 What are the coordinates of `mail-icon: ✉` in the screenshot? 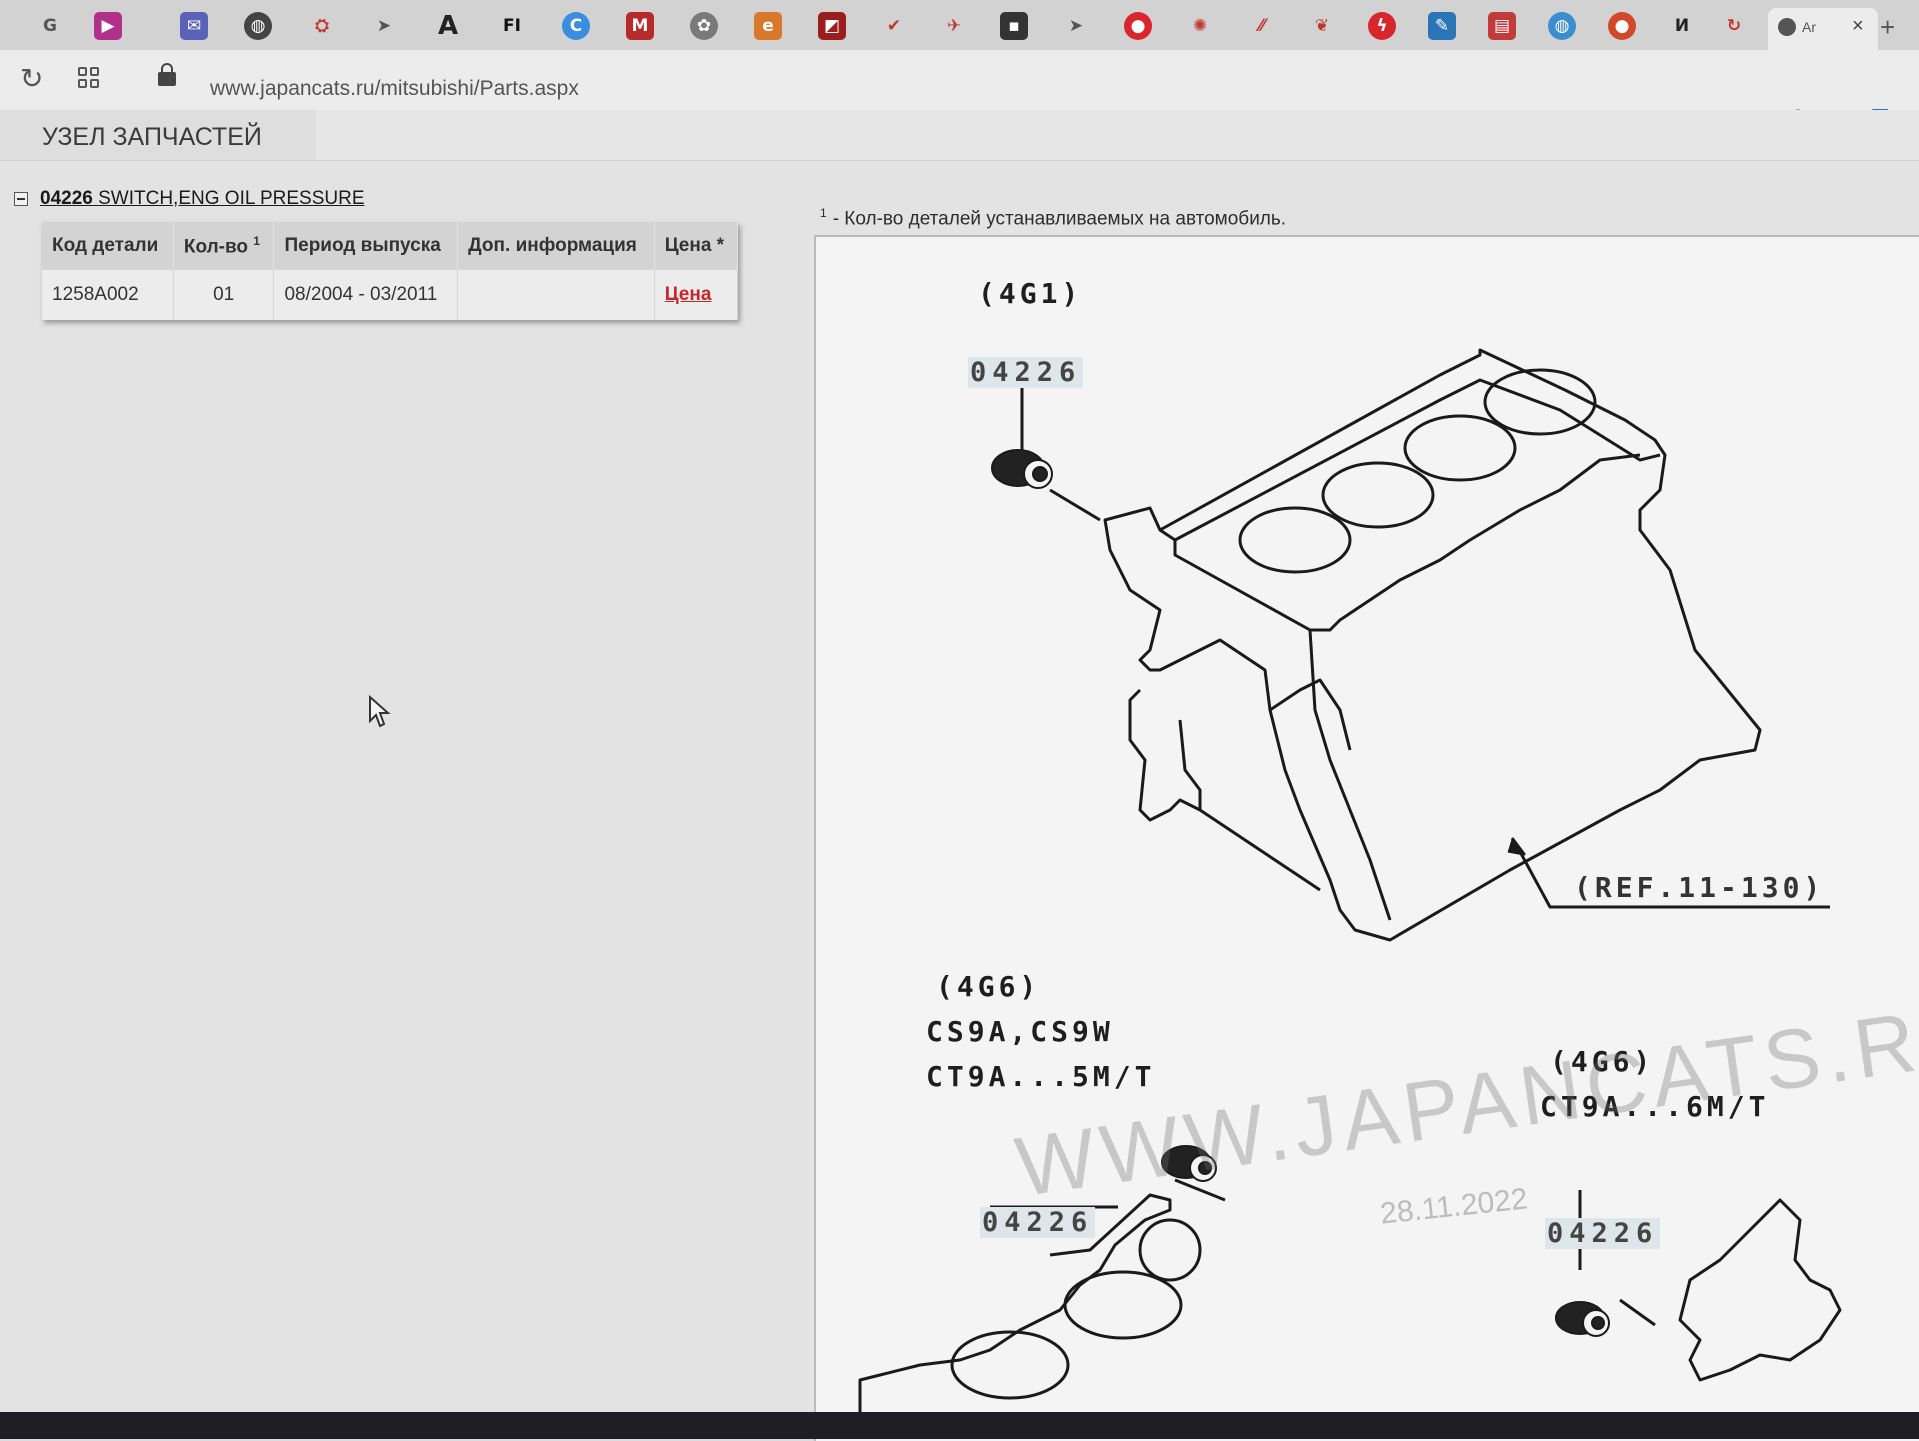 It's located at (194, 26).